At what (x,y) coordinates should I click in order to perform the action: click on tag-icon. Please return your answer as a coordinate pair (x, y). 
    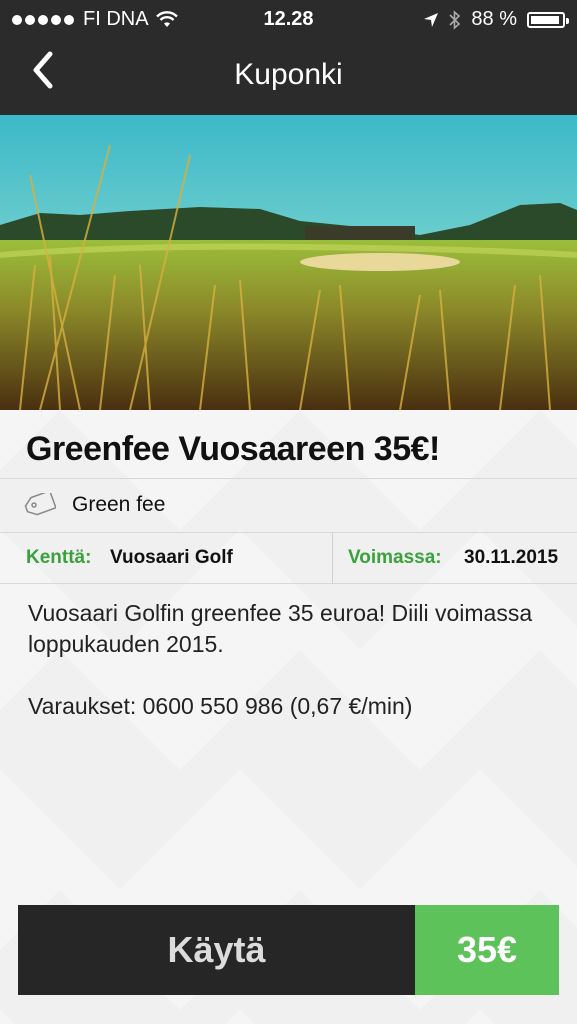
    Looking at the image, I should click on (40, 504).